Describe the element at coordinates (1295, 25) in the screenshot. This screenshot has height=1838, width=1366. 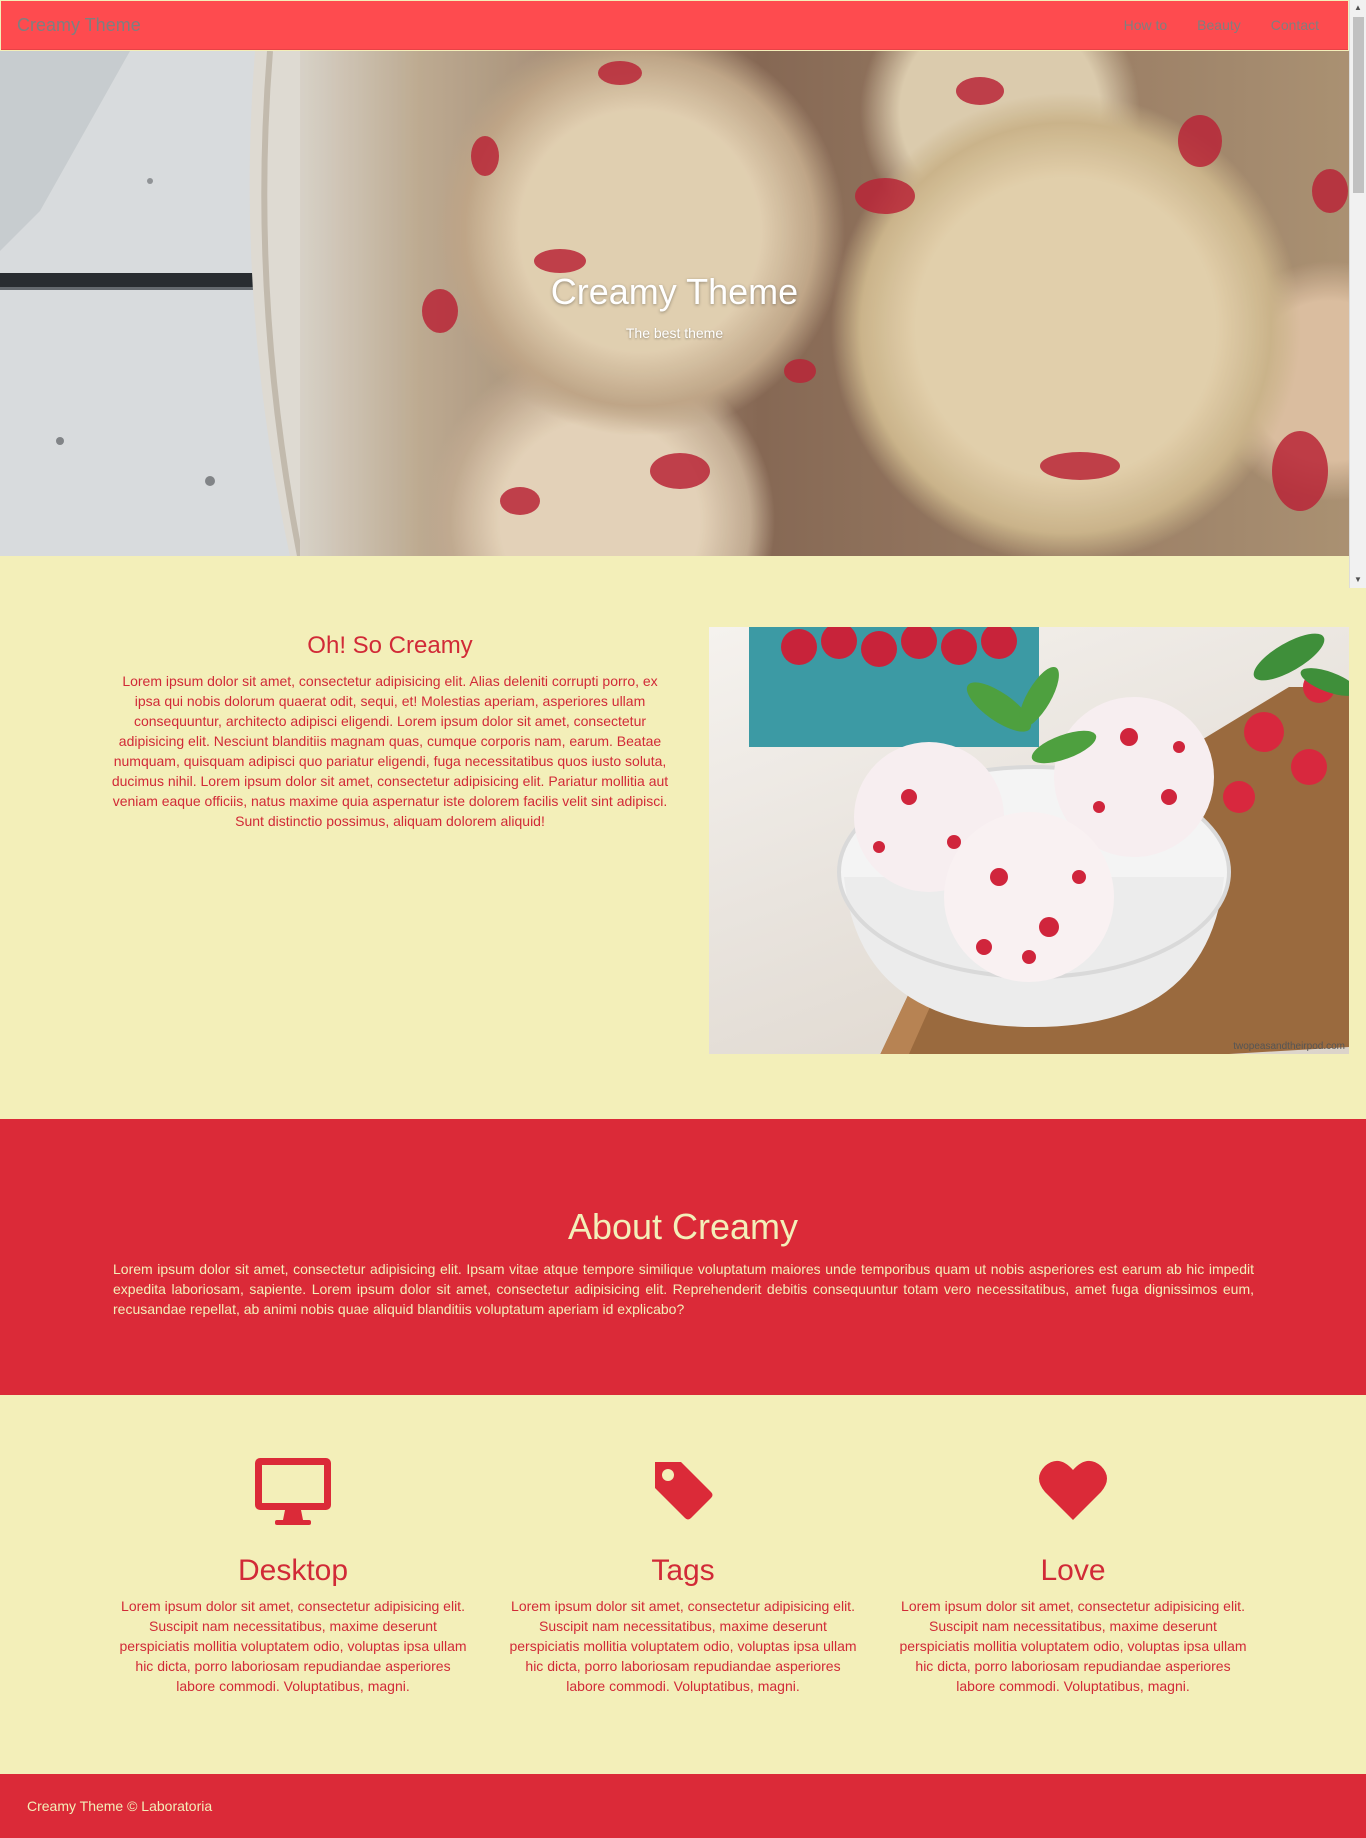
I see `nav-link-contact: Contact` at that location.